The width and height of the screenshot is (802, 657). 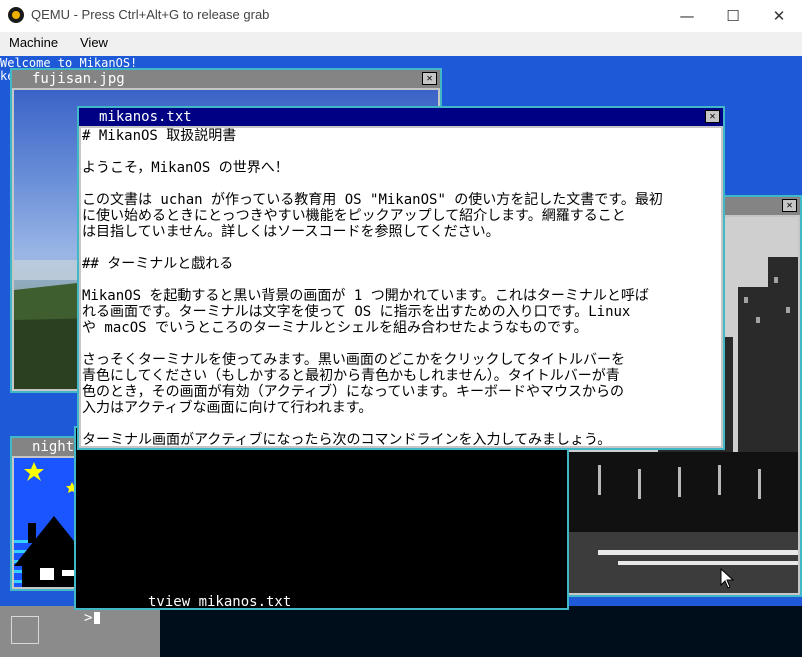 What do you see at coordinates (351, 376) in the screenshot?
I see `text-line: 青色にしてください（もしかすると最初から青色かもしれません）。タイトルバーが青` at bounding box center [351, 376].